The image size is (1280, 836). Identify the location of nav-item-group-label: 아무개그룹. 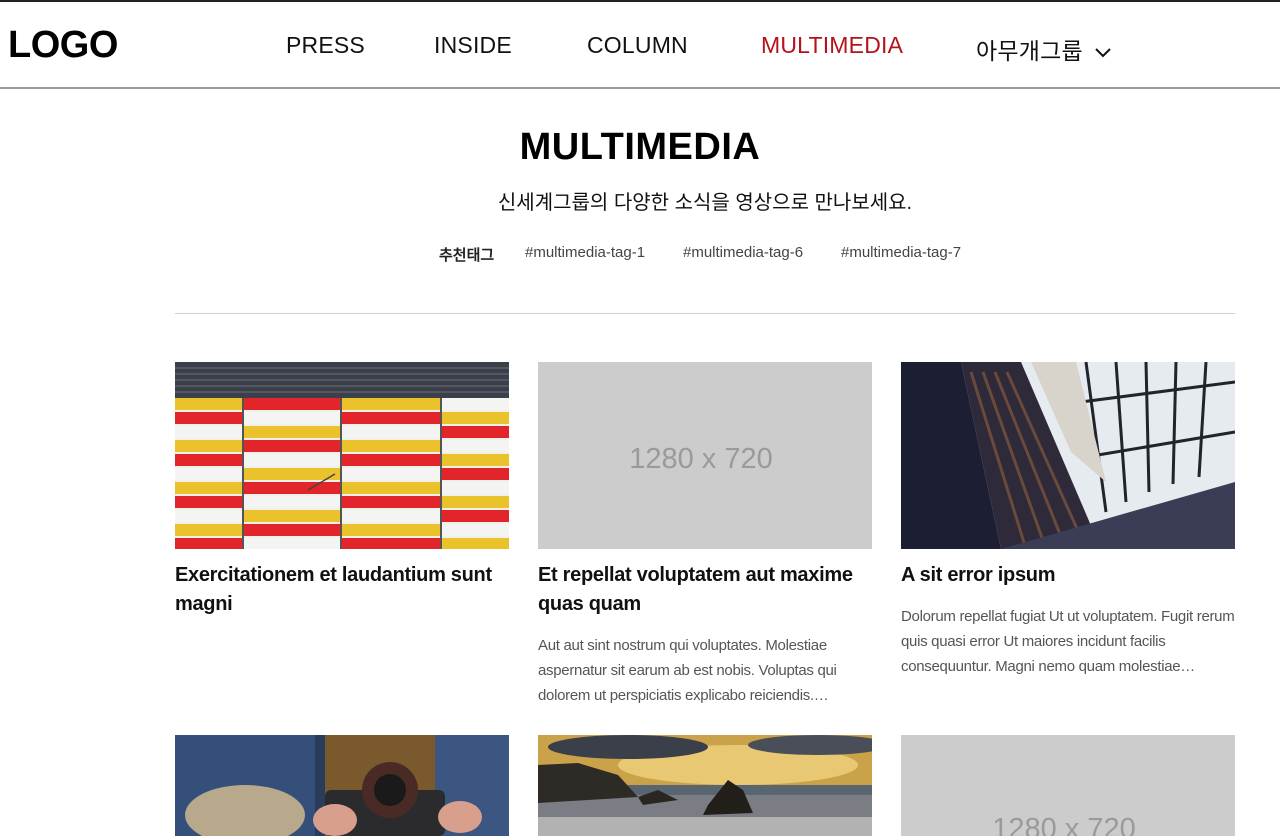
(1029, 51).